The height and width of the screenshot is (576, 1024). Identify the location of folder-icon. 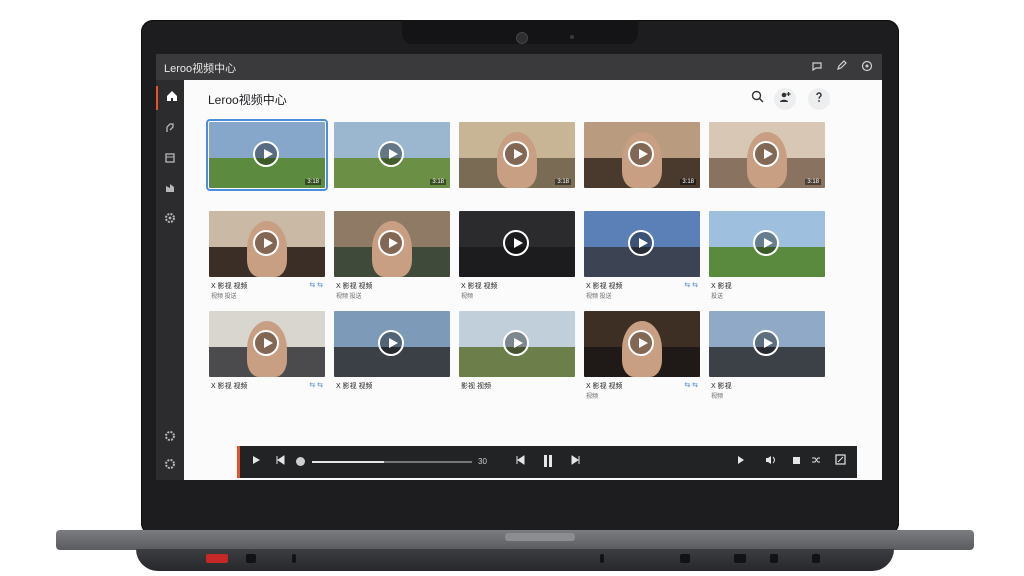
(170, 160).